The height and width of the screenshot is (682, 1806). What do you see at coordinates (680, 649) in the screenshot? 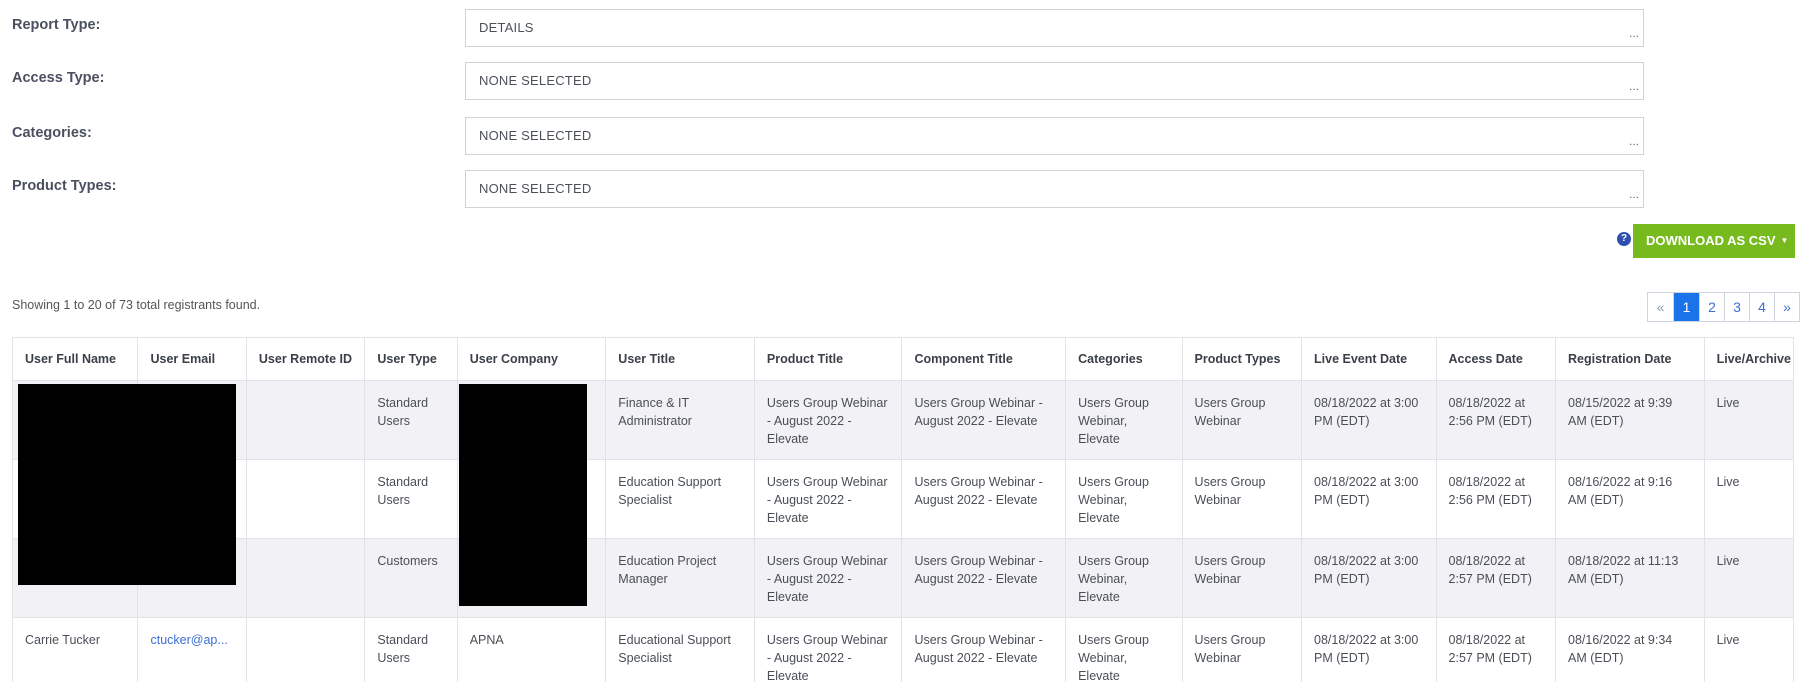
I see `cell-user-title: Educational Support Specialist` at bounding box center [680, 649].